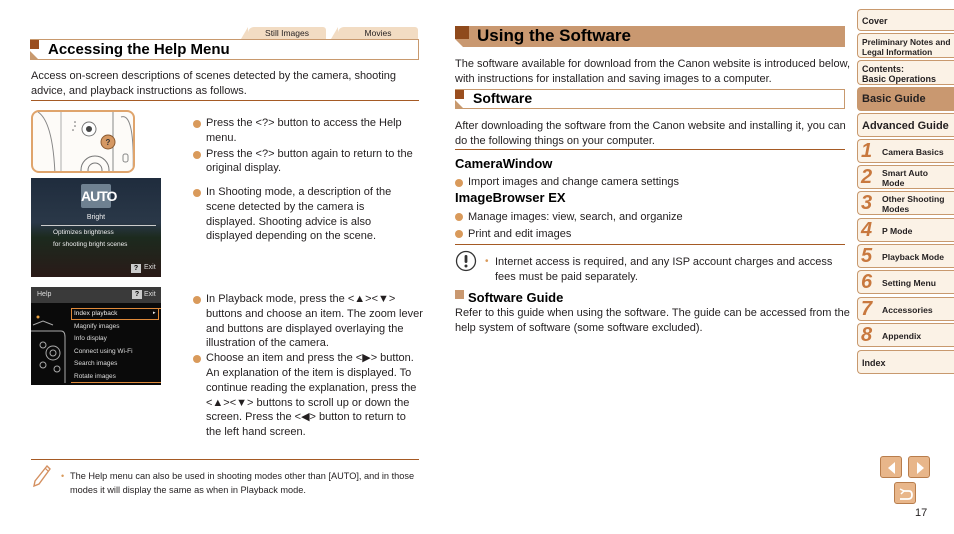 This screenshot has width=954, height=534. I want to click on nav-cover: Cover, so click(905, 20).